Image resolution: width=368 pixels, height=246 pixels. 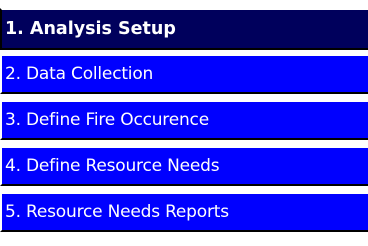 What do you see at coordinates (112, 166) in the screenshot?
I see `menu-item-label: 4. Define Resource Needs` at bounding box center [112, 166].